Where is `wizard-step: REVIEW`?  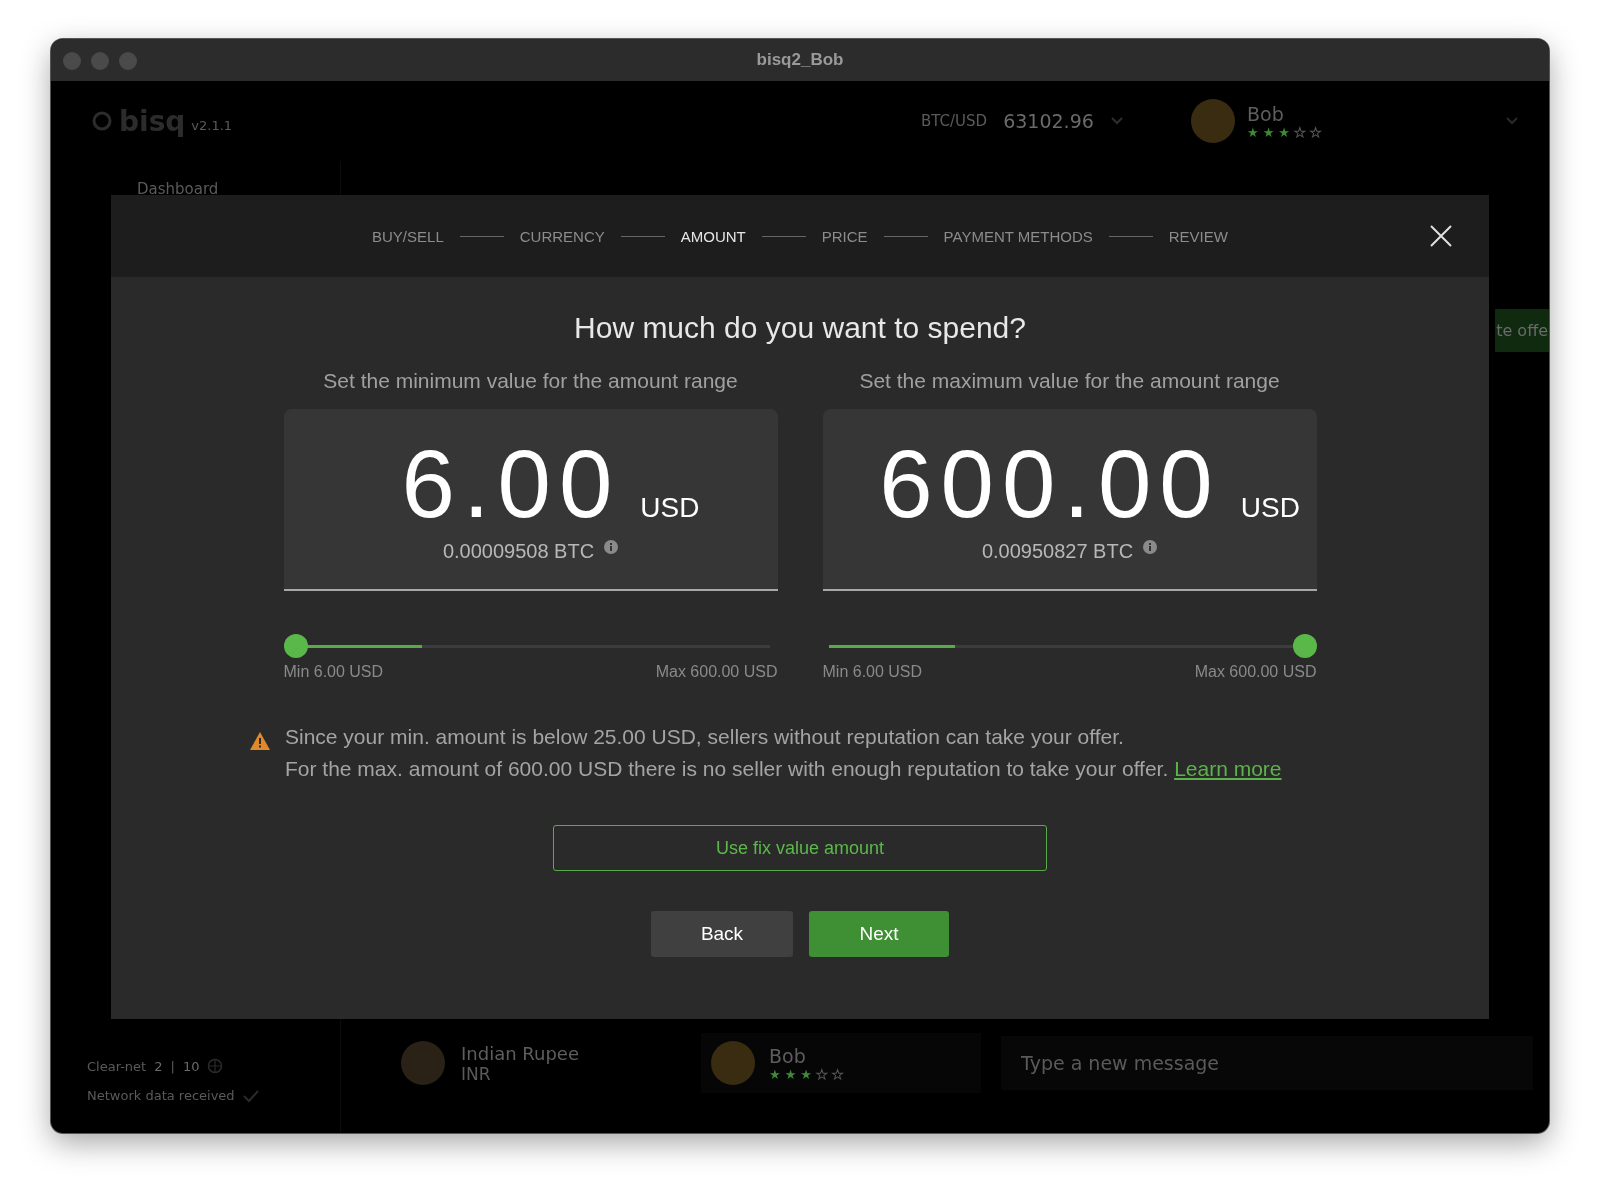
wizard-step: REVIEW is located at coordinates (1198, 236).